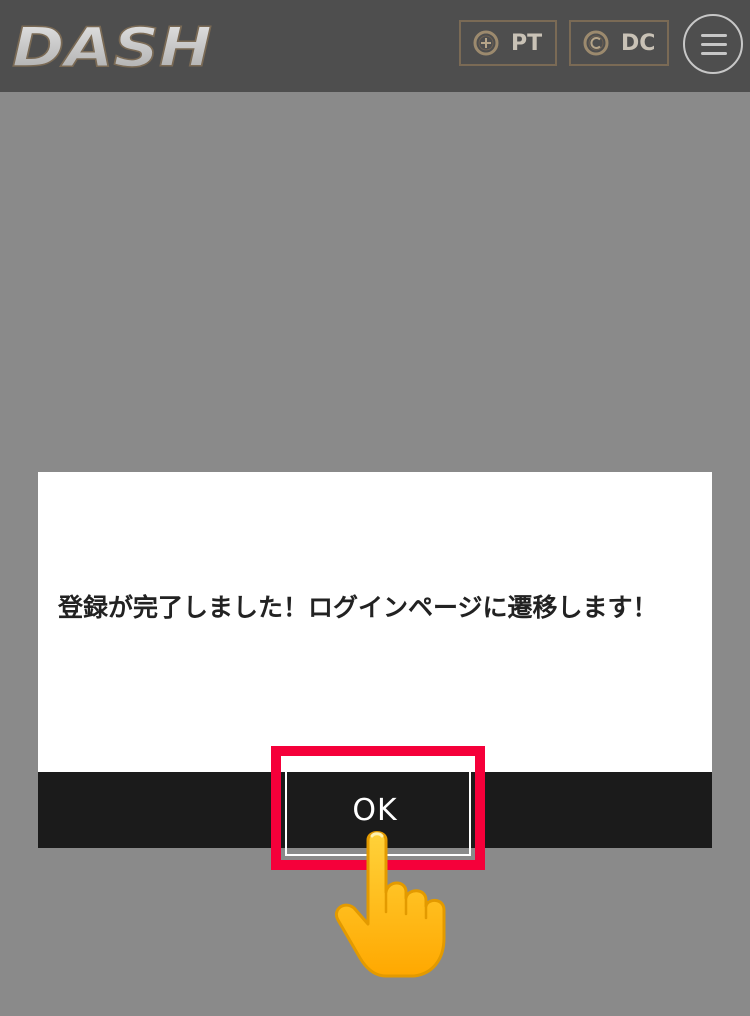 Image resolution: width=750 pixels, height=1016 pixels. I want to click on dc-label: DC, so click(638, 43).